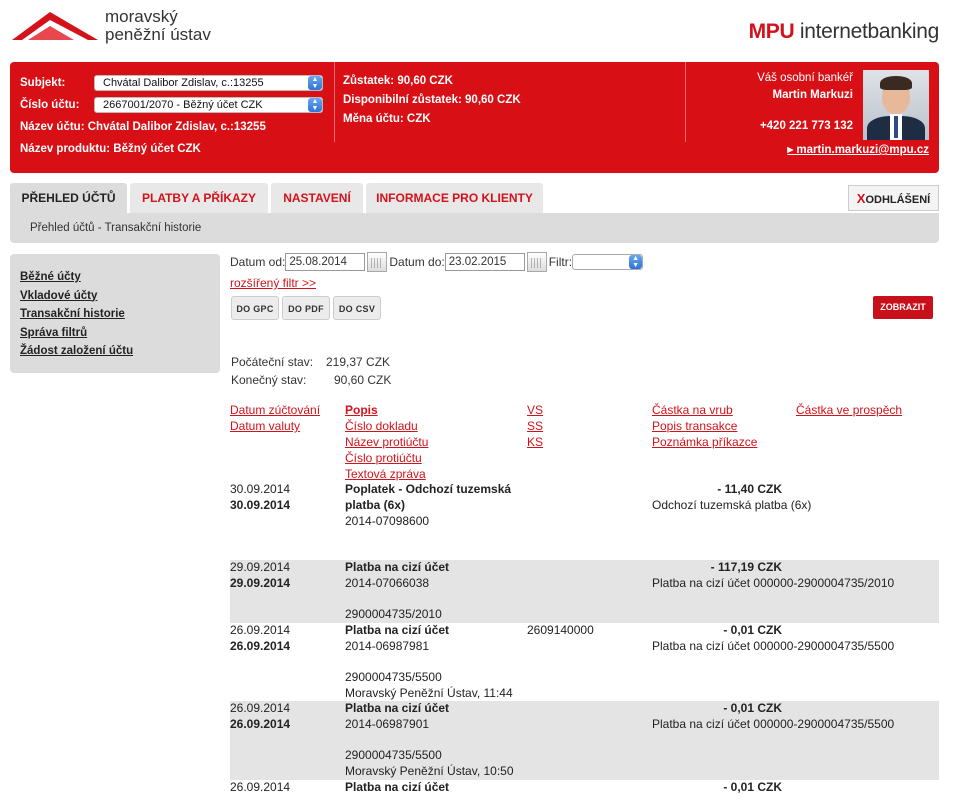  Describe the element at coordinates (893, 198) in the screenshot. I see `logout-button: XODHLÁŠENÍ` at that location.